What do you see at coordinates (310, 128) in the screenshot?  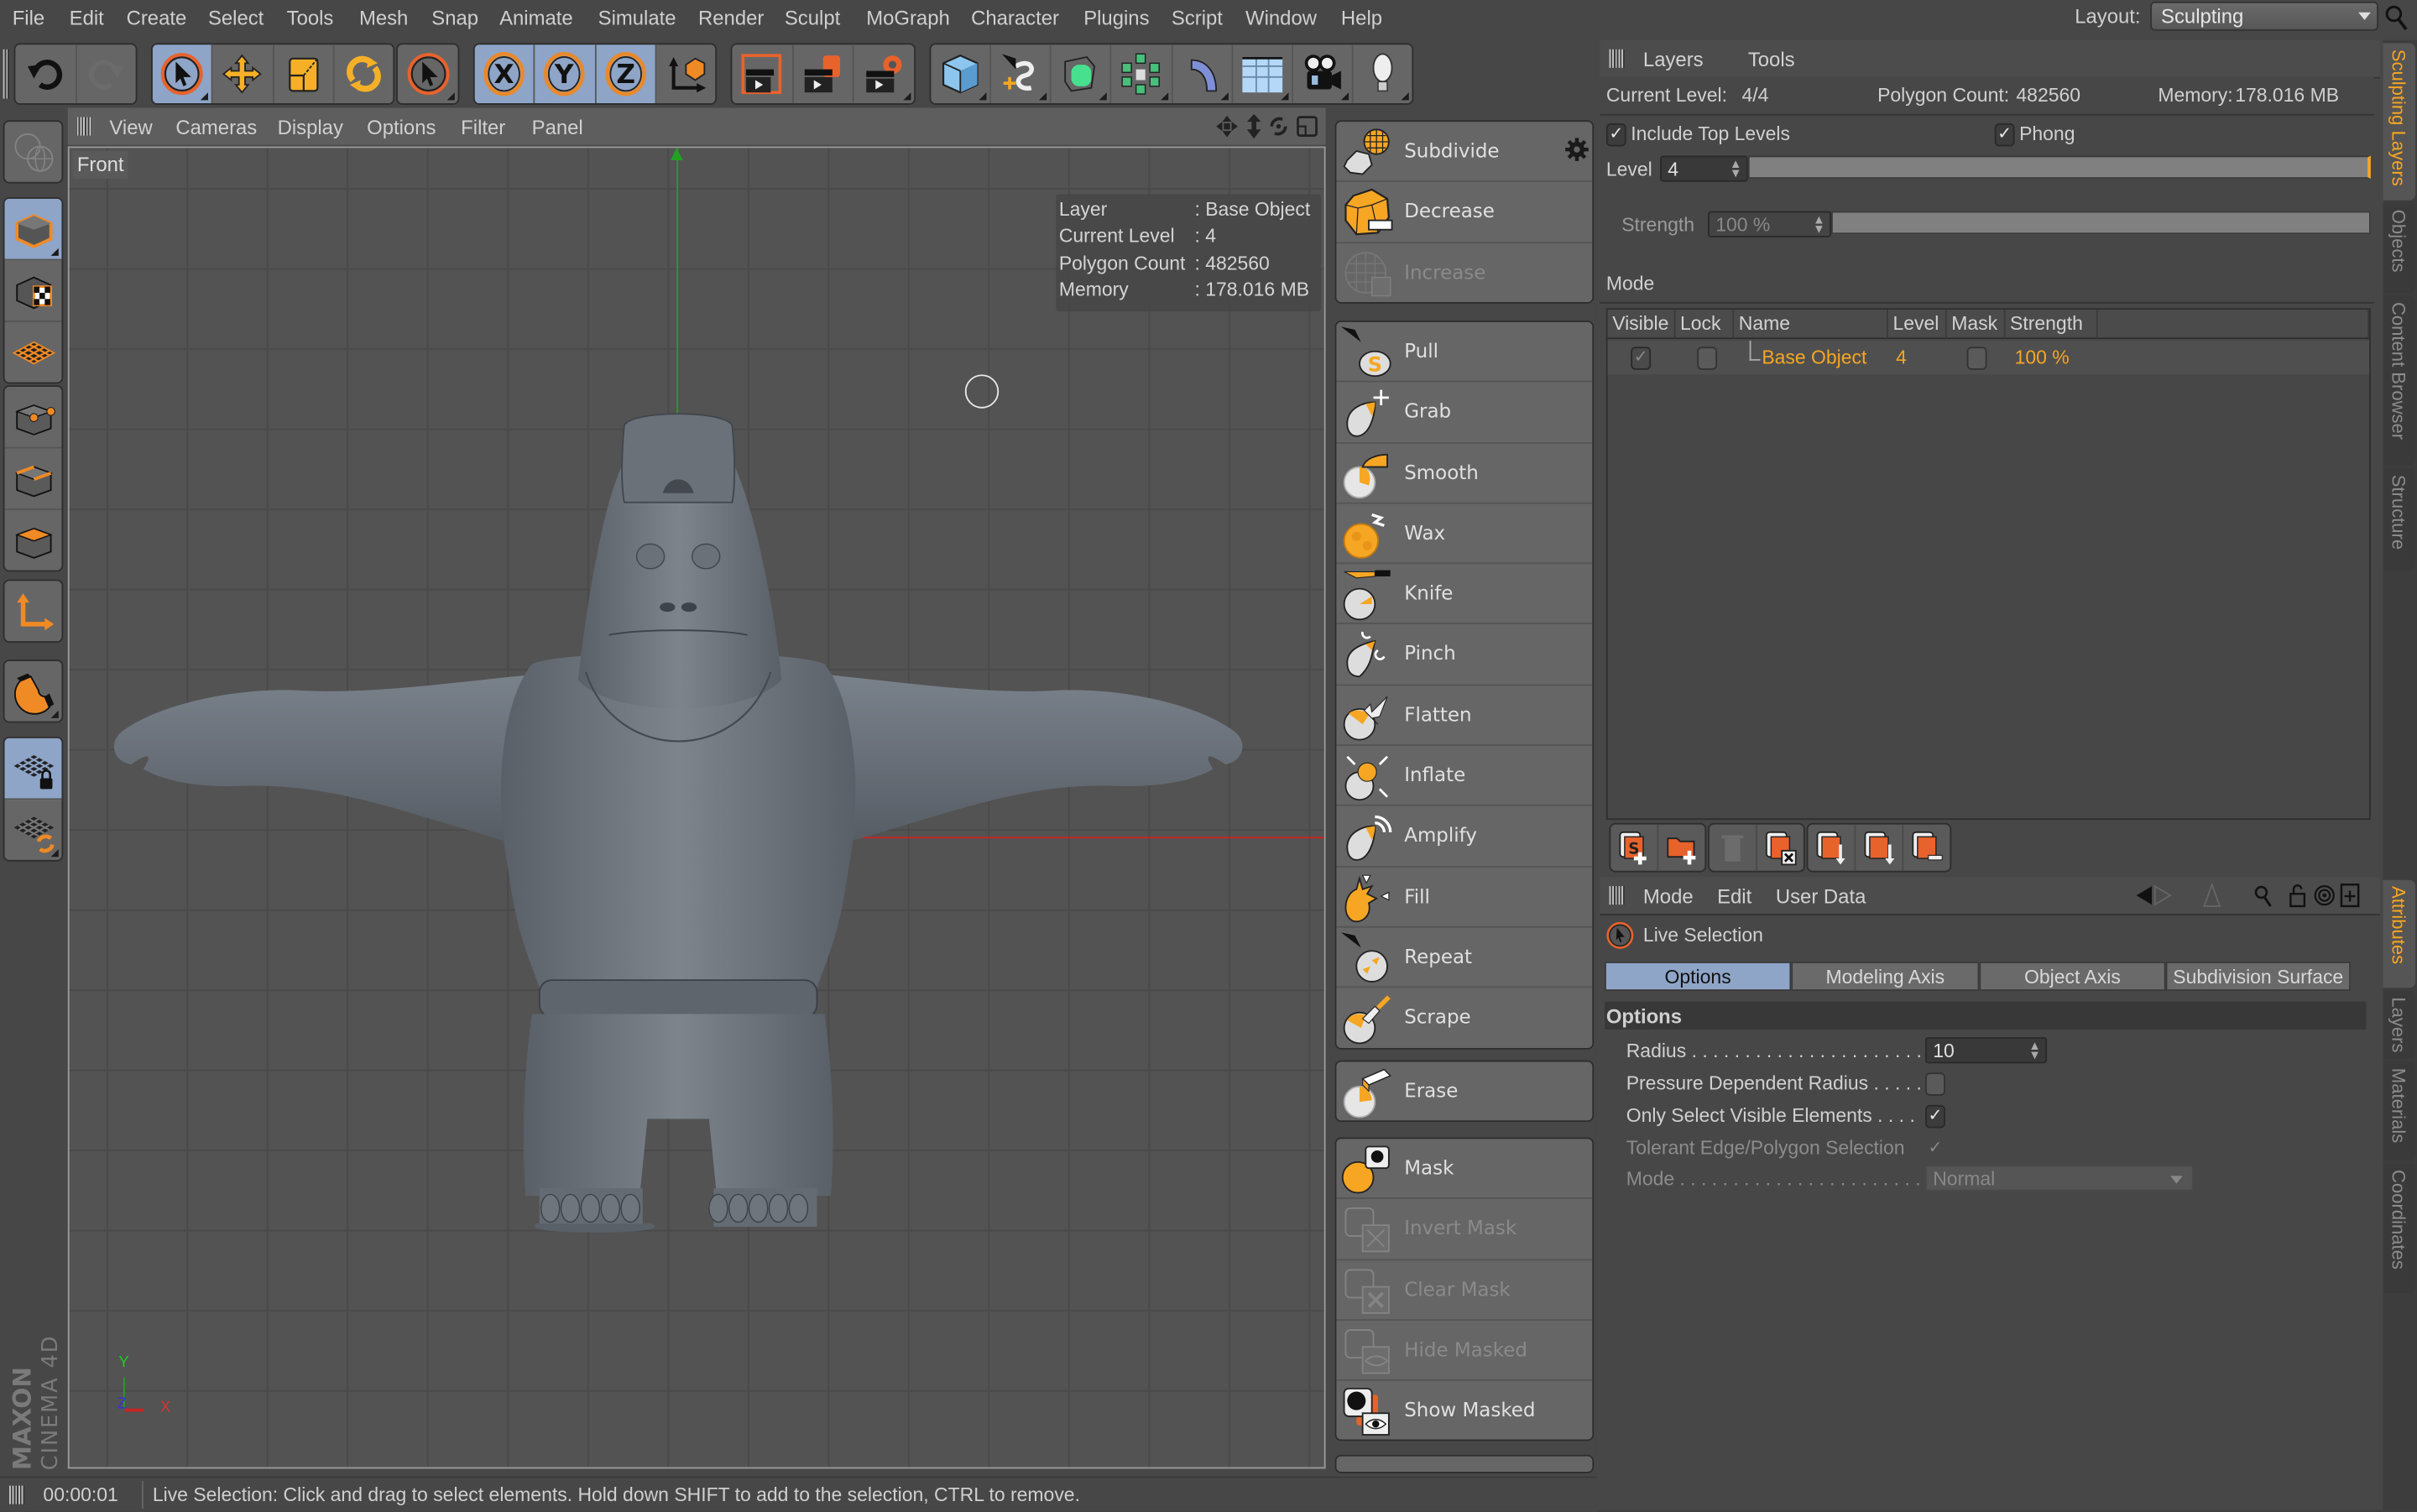 I see `viewport-menu-display: Display` at bounding box center [310, 128].